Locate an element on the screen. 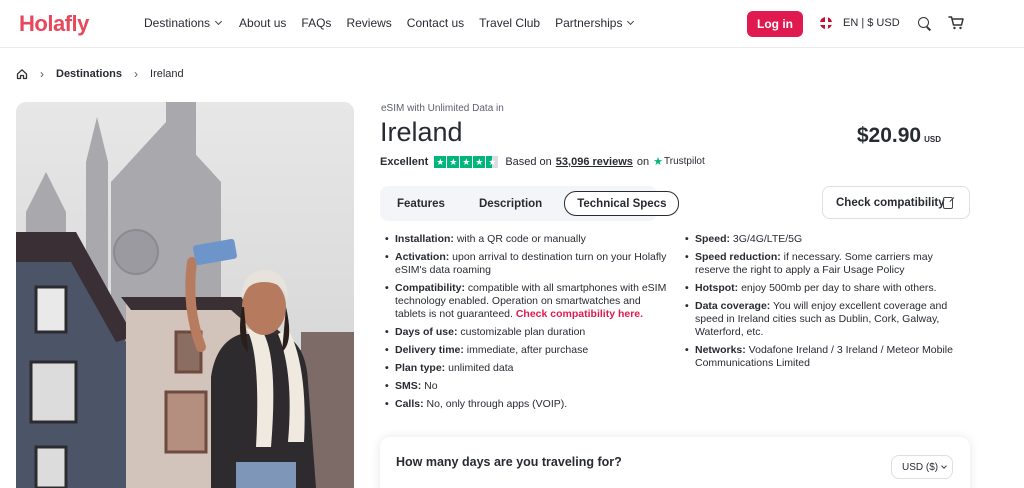 This screenshot has width=1024, height=488. spec-calls: Calls: No, only through apps (VOIP). is located at coordinates (526, 404).